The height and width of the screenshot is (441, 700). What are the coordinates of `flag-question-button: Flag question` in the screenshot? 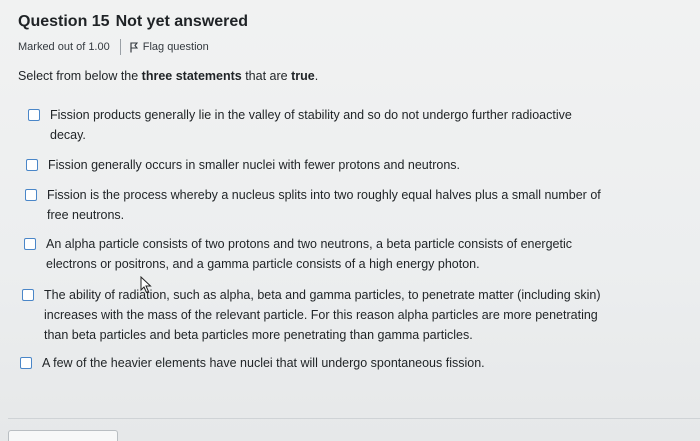 It's located at (169, 47).